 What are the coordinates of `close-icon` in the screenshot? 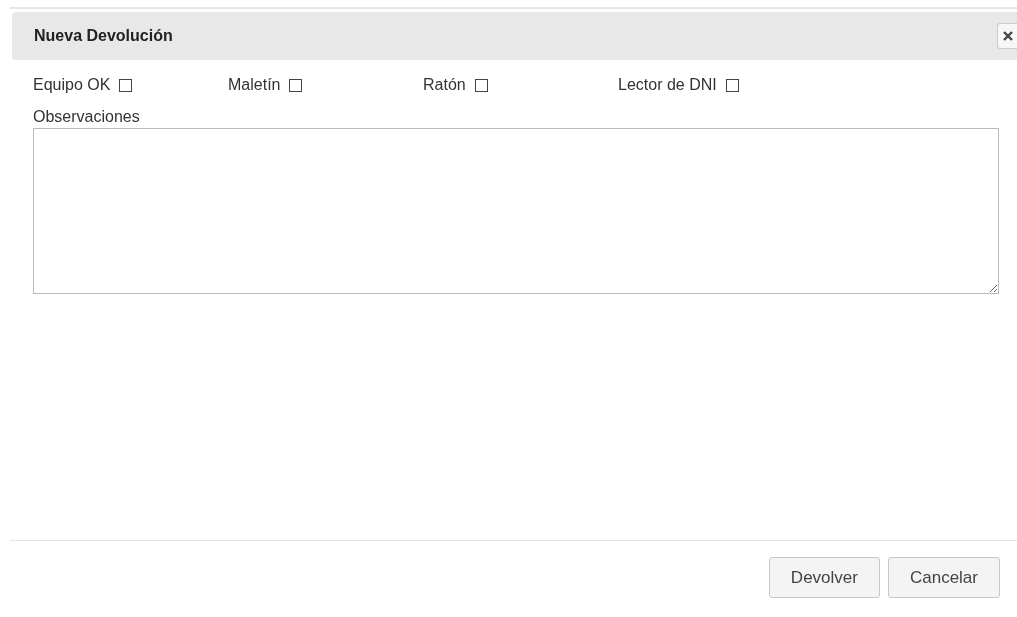 It's located at (1008, 36).